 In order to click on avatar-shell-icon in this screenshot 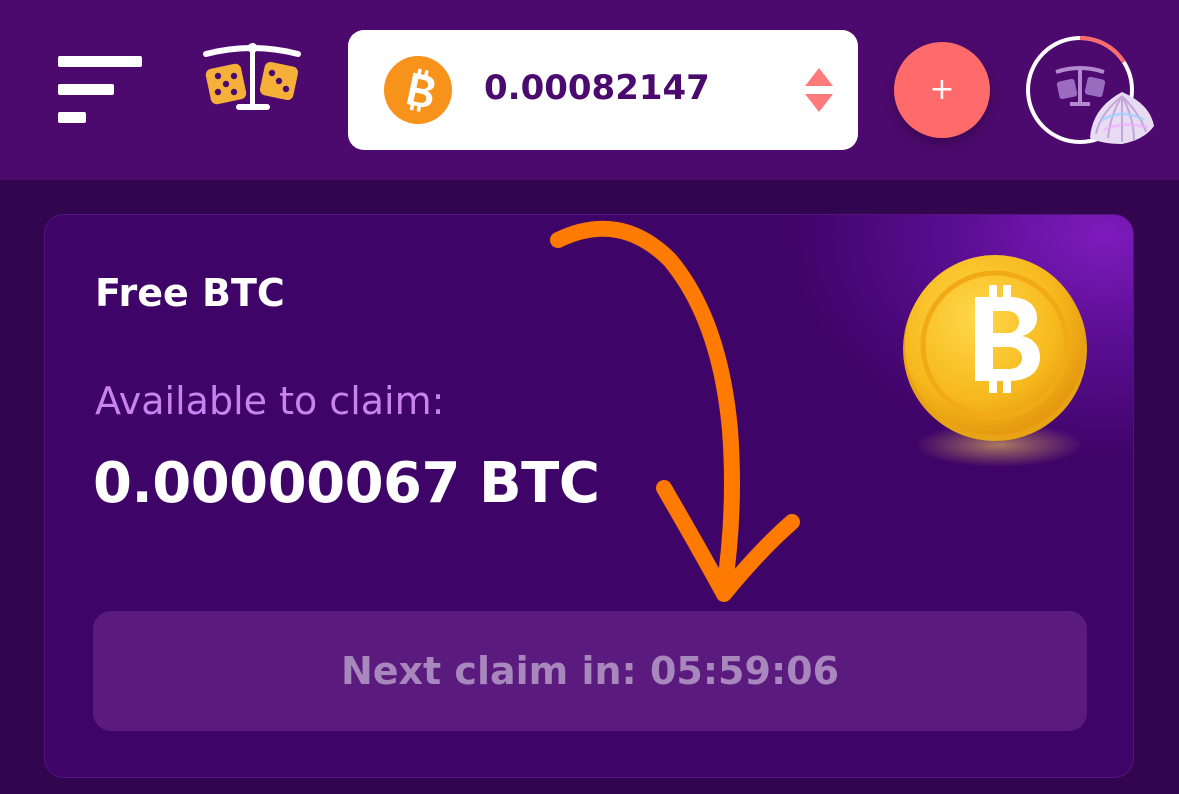, I will do `click(1094, 90)`.